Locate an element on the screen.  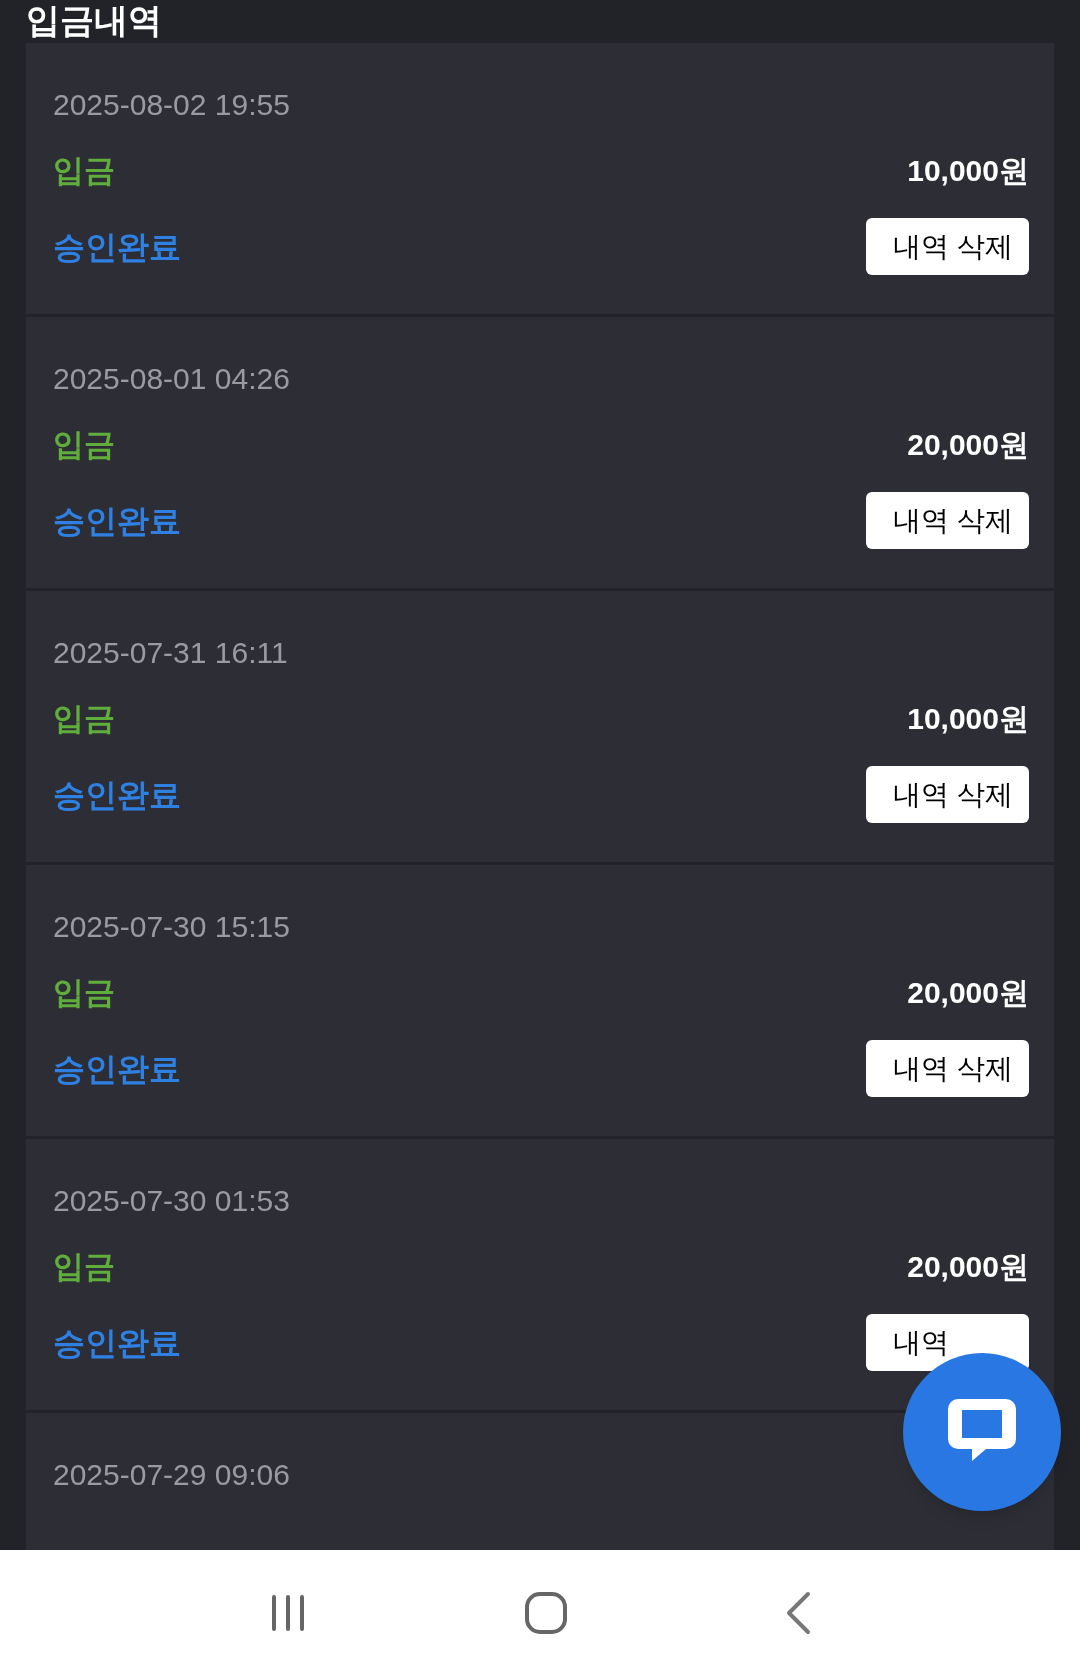
transaction-date: 2025-07-30 15:15 is located at coordinates (171, 927).